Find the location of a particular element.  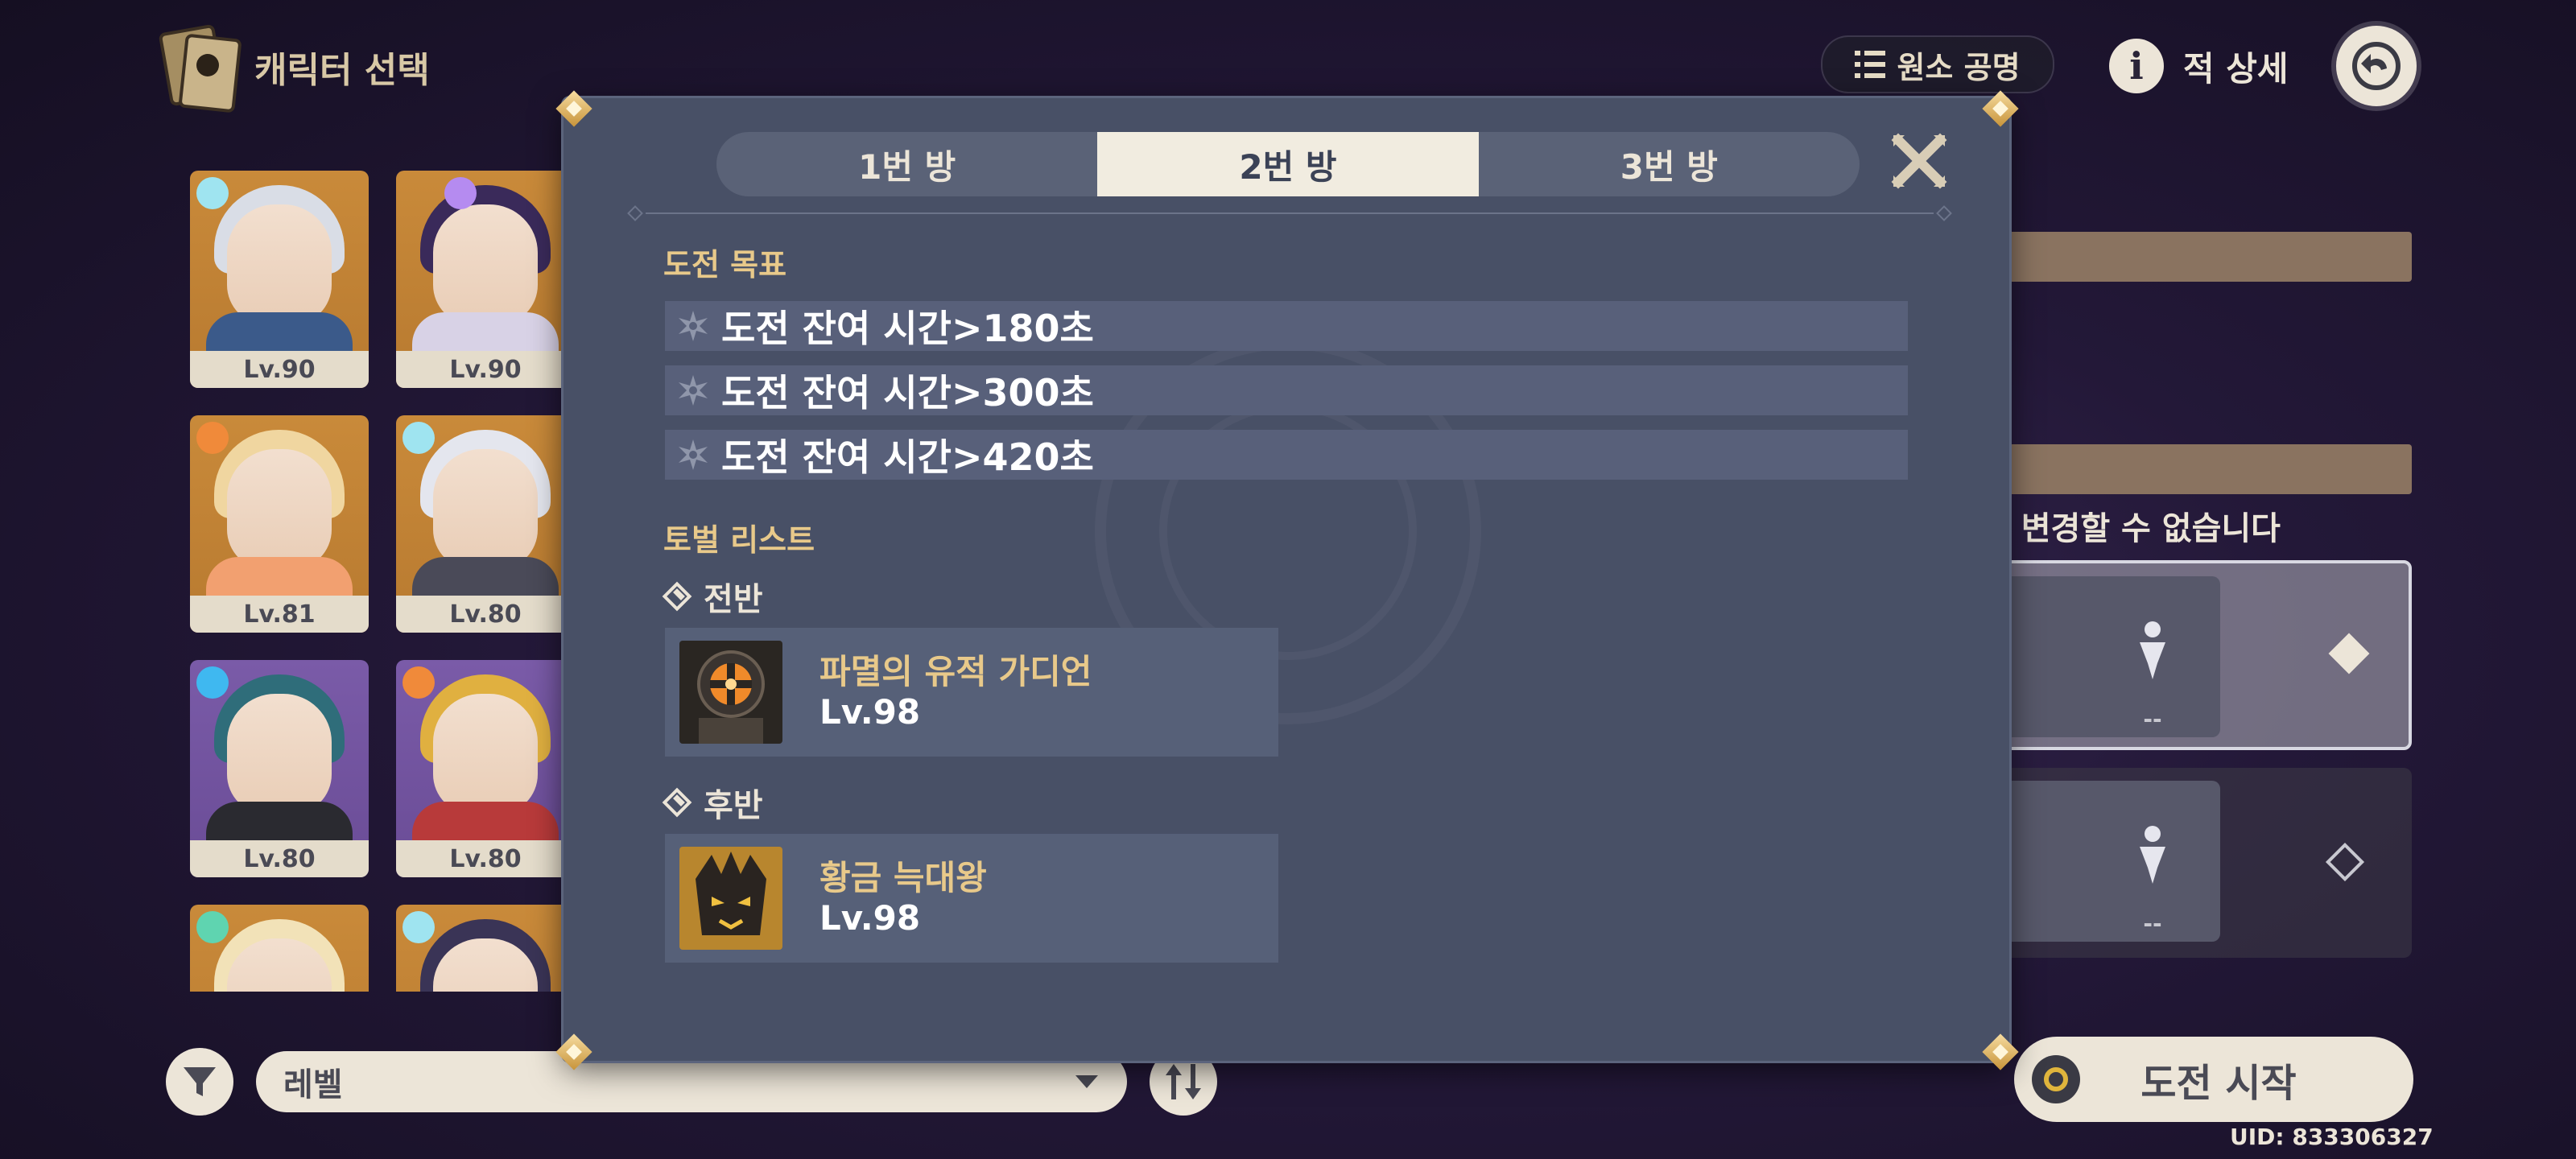

unselected-diamond-icon is located at coordinates (2345, 862).